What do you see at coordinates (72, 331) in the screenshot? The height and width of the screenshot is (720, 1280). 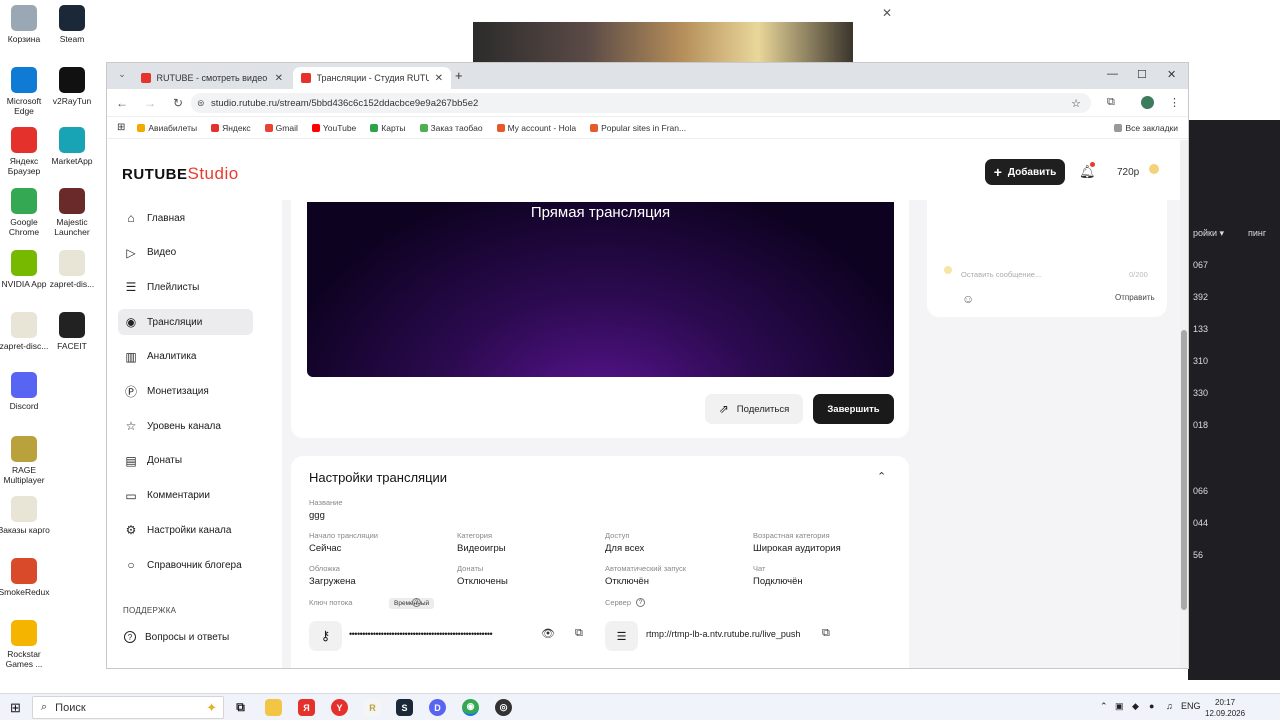 I see `desktop-shortcut: FACEIT` at bounding box center [72, 331].